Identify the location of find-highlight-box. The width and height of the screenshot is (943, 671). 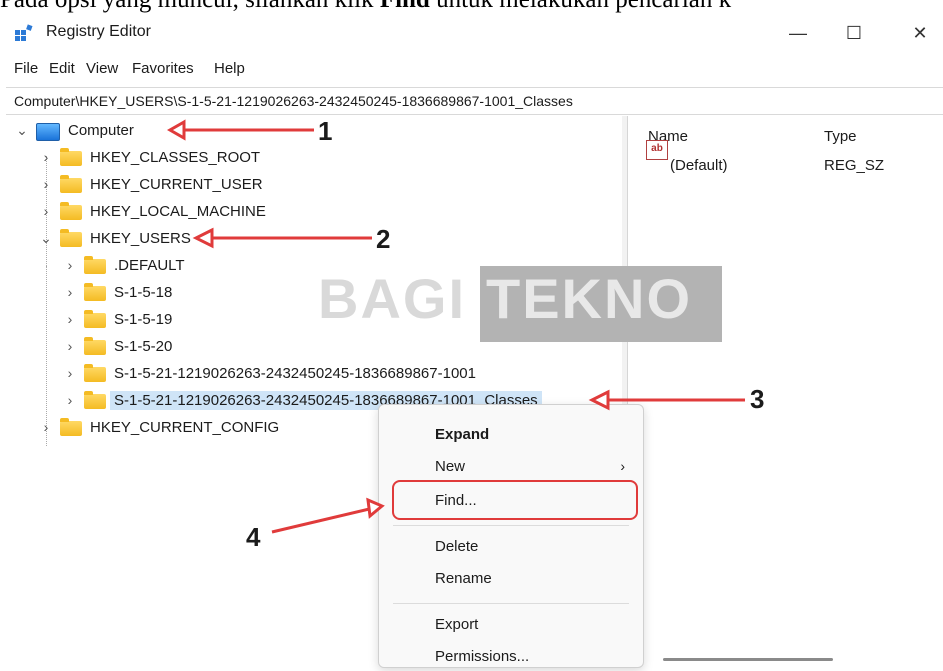
(515, 500).